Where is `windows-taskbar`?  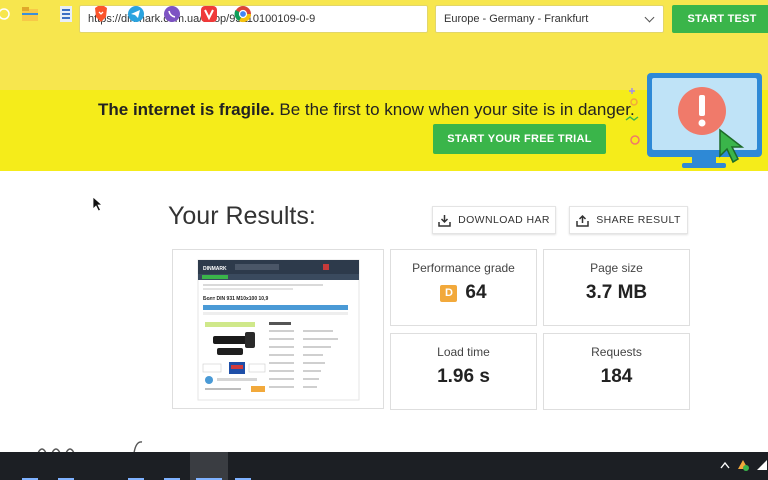 windows-taskbar is located at coordinates (384, 466).